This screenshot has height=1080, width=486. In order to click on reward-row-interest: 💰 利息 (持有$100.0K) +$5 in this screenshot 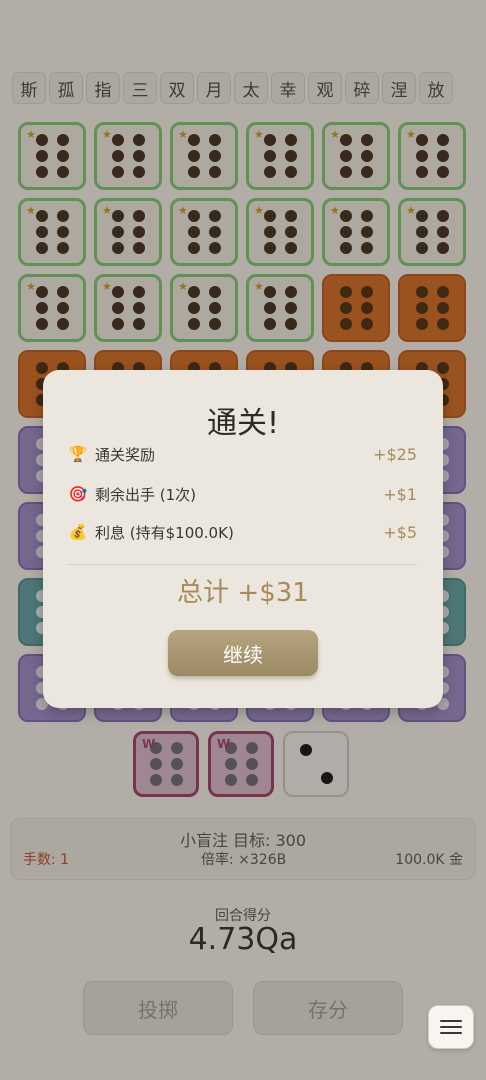, I will do `click(242, 532)`.